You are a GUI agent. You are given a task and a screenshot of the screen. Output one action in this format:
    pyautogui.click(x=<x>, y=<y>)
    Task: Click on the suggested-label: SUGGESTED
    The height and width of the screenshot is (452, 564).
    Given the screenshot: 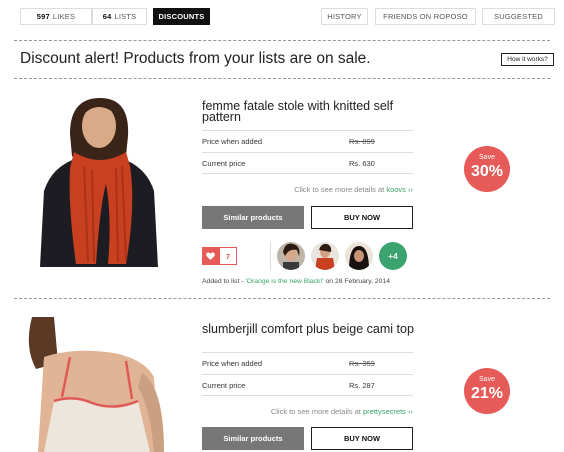 What is the action you would take?
    pyautogui.click(x=518, y=16)
    